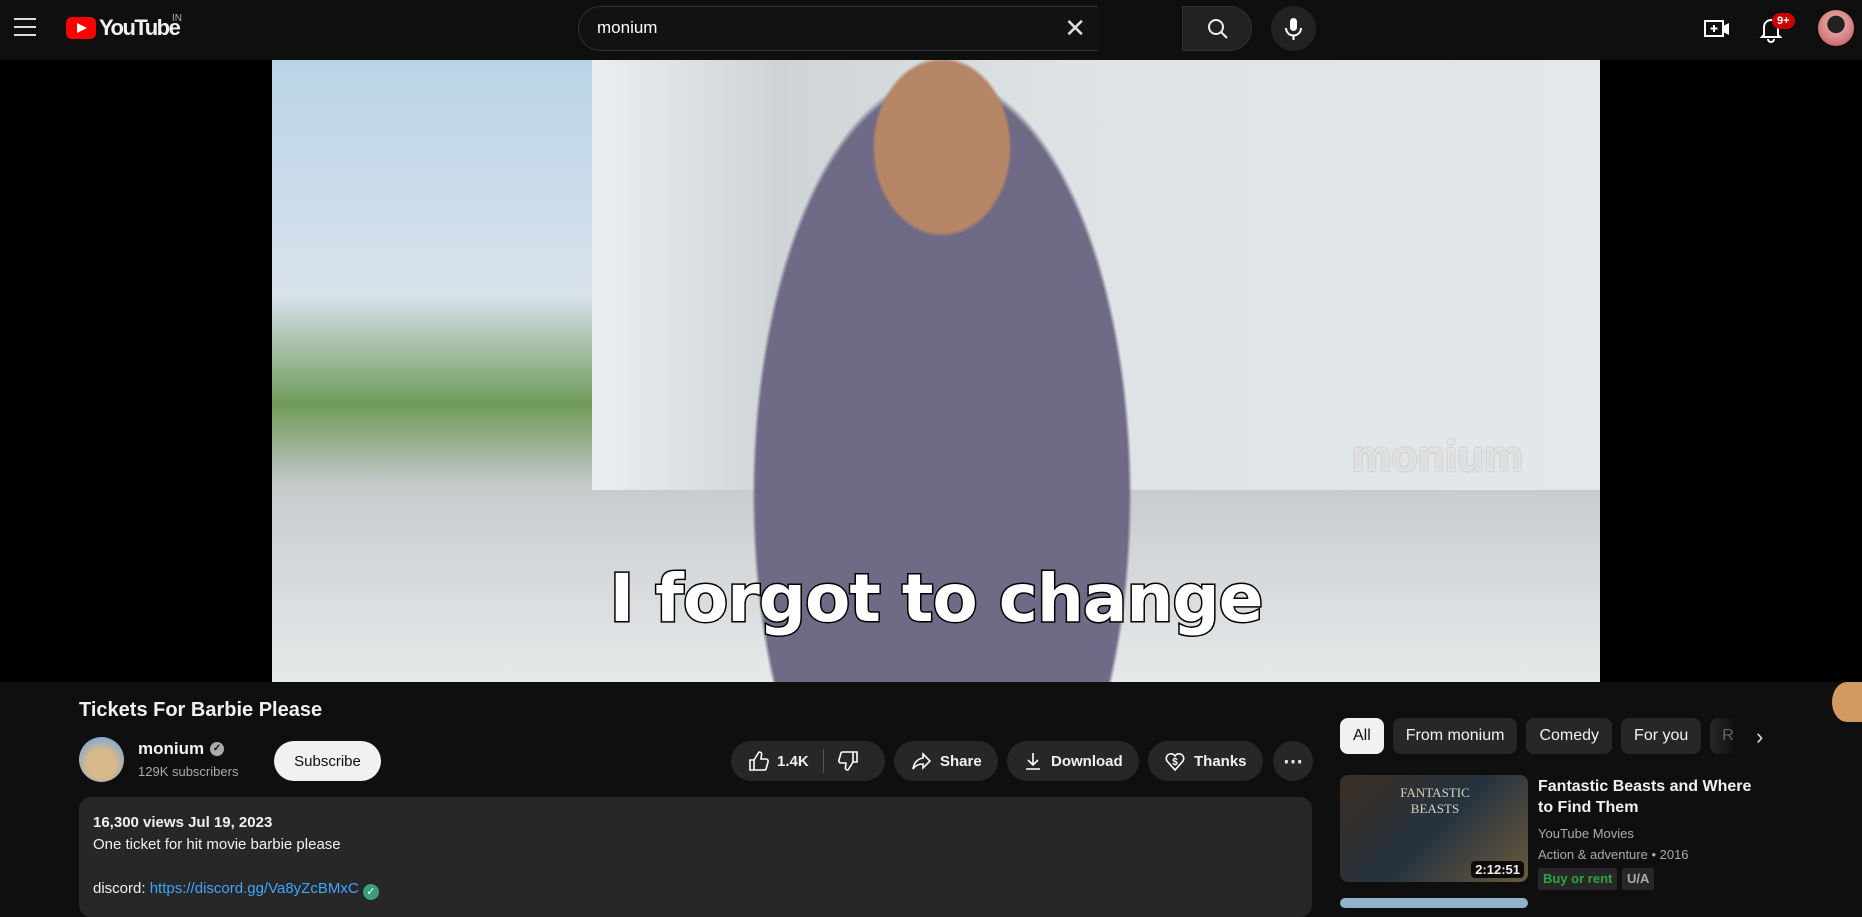 The height and width of the screenshot is (917, 1862). I want to click on play-logo-icon, so click(81, 28).